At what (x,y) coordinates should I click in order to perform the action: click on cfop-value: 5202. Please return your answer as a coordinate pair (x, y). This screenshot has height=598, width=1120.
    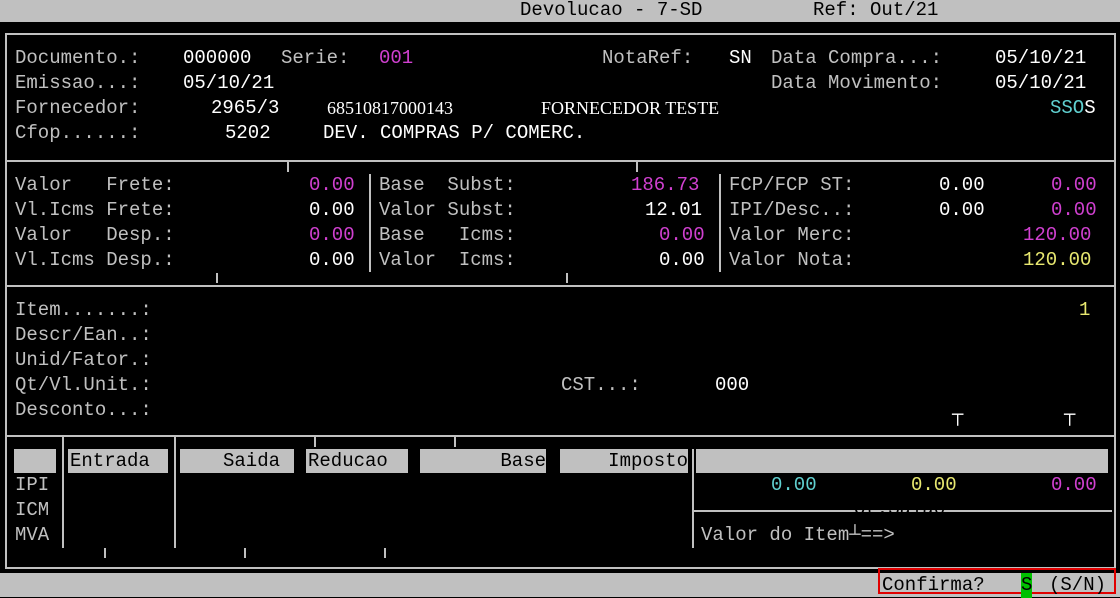
    Looking at the image, I should click on (248, 133).